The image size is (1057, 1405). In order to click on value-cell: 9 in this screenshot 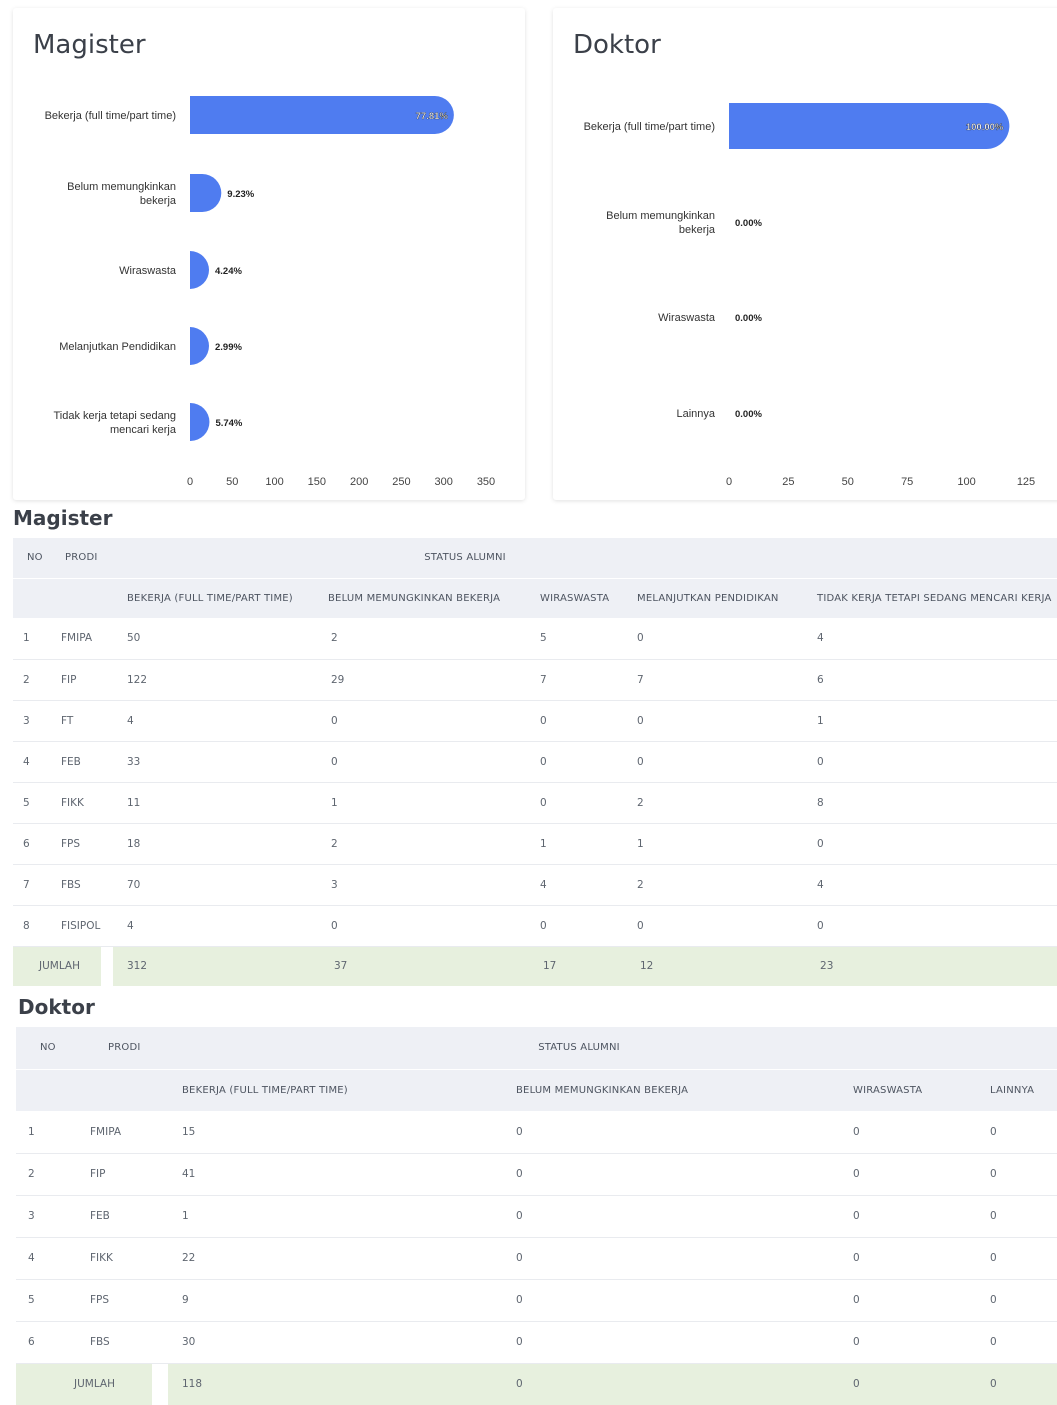, I will do `click(327, 1300)`.